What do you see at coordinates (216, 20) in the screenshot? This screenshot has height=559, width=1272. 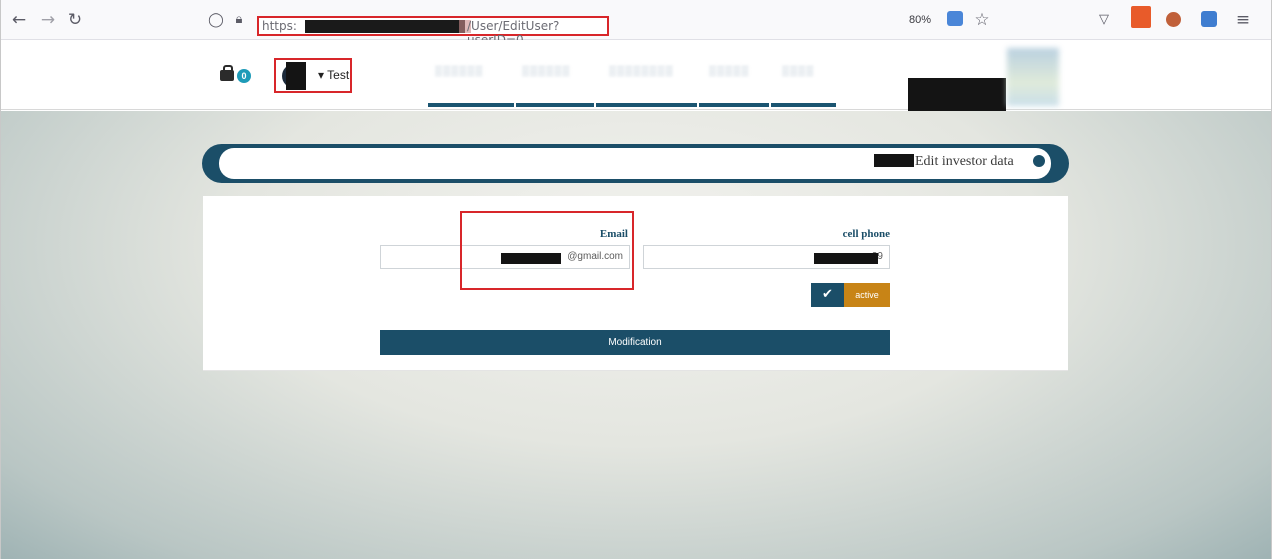 I see `shield-icon: ◯` at bounding box center [216, 20].